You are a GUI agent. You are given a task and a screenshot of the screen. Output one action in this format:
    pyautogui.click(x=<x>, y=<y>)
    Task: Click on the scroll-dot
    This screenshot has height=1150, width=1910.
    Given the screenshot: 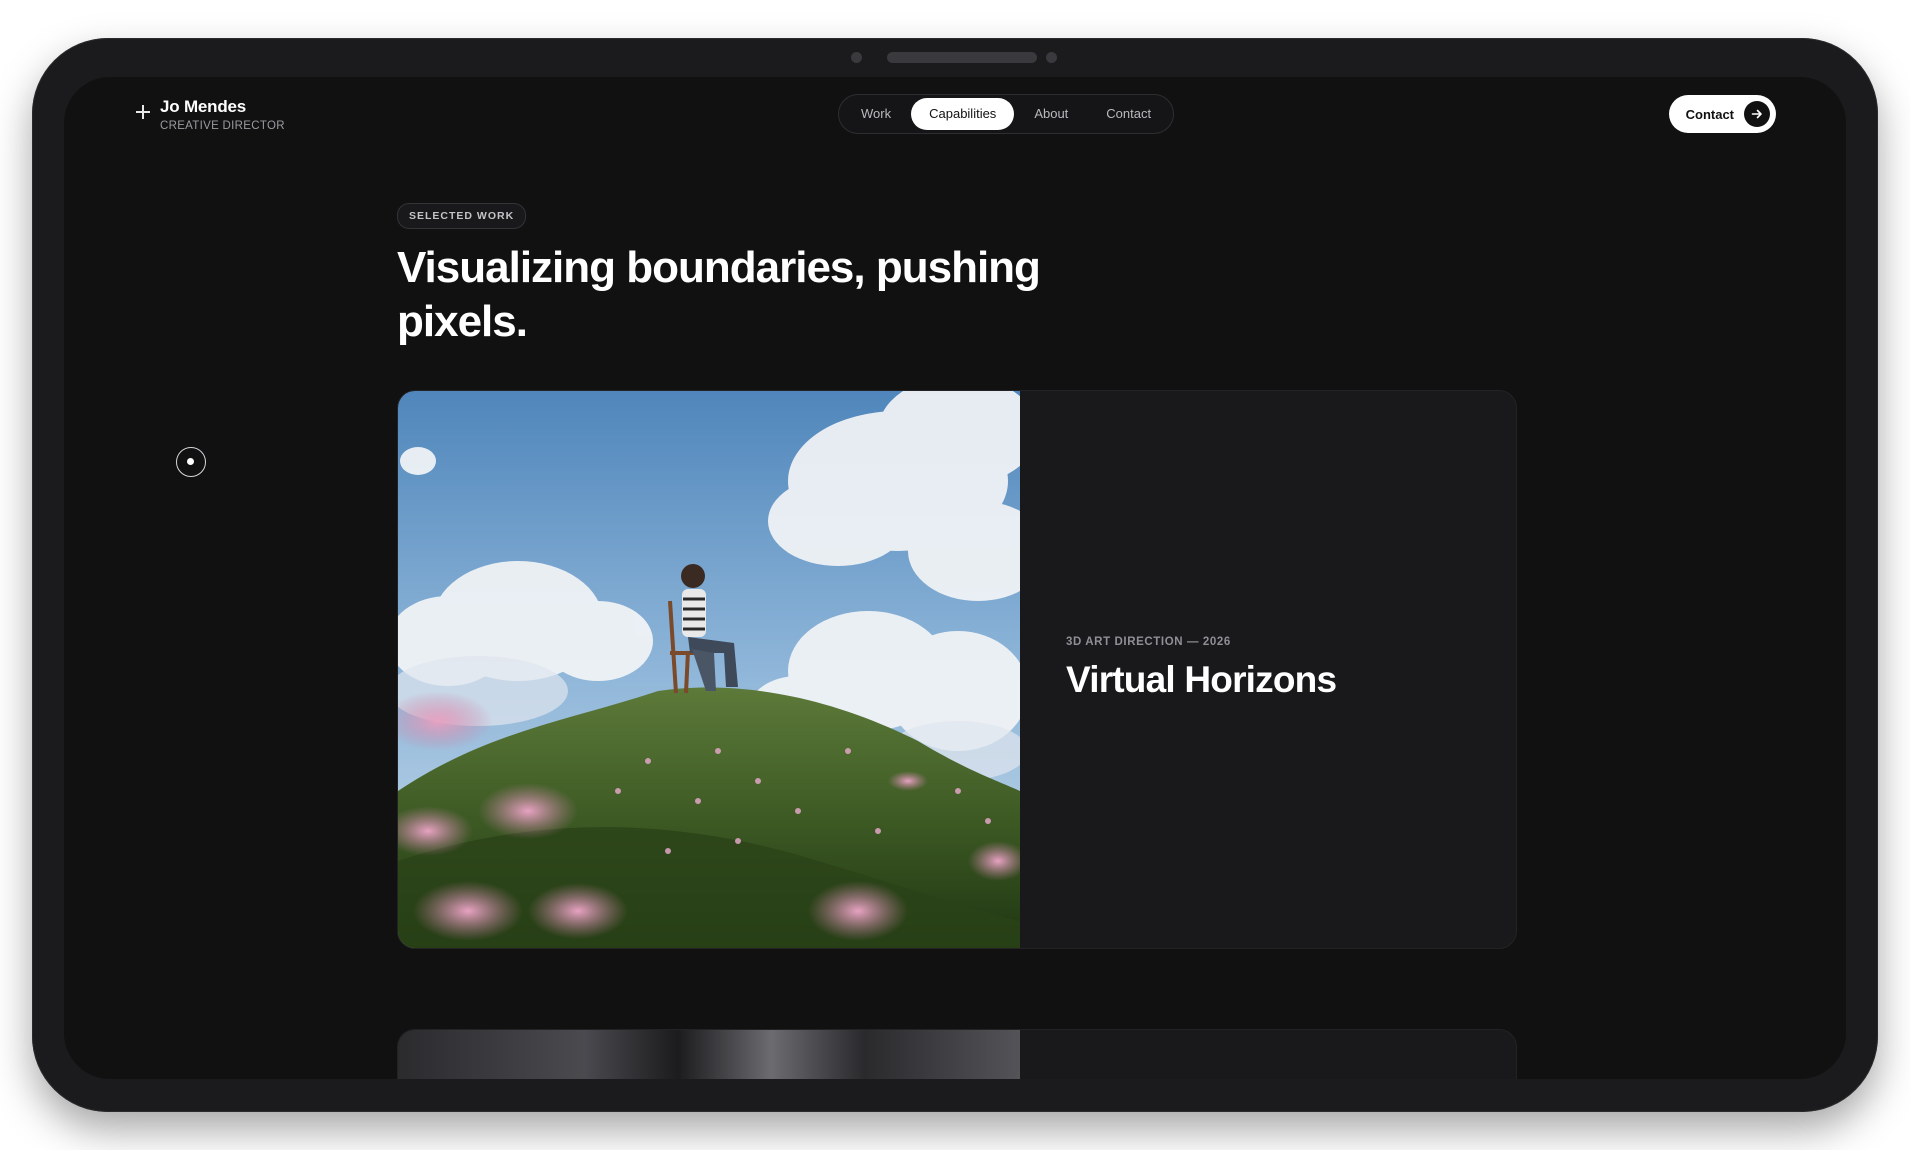 What is the action you would take?
    pyautogui.click(x=190, y=461)
    